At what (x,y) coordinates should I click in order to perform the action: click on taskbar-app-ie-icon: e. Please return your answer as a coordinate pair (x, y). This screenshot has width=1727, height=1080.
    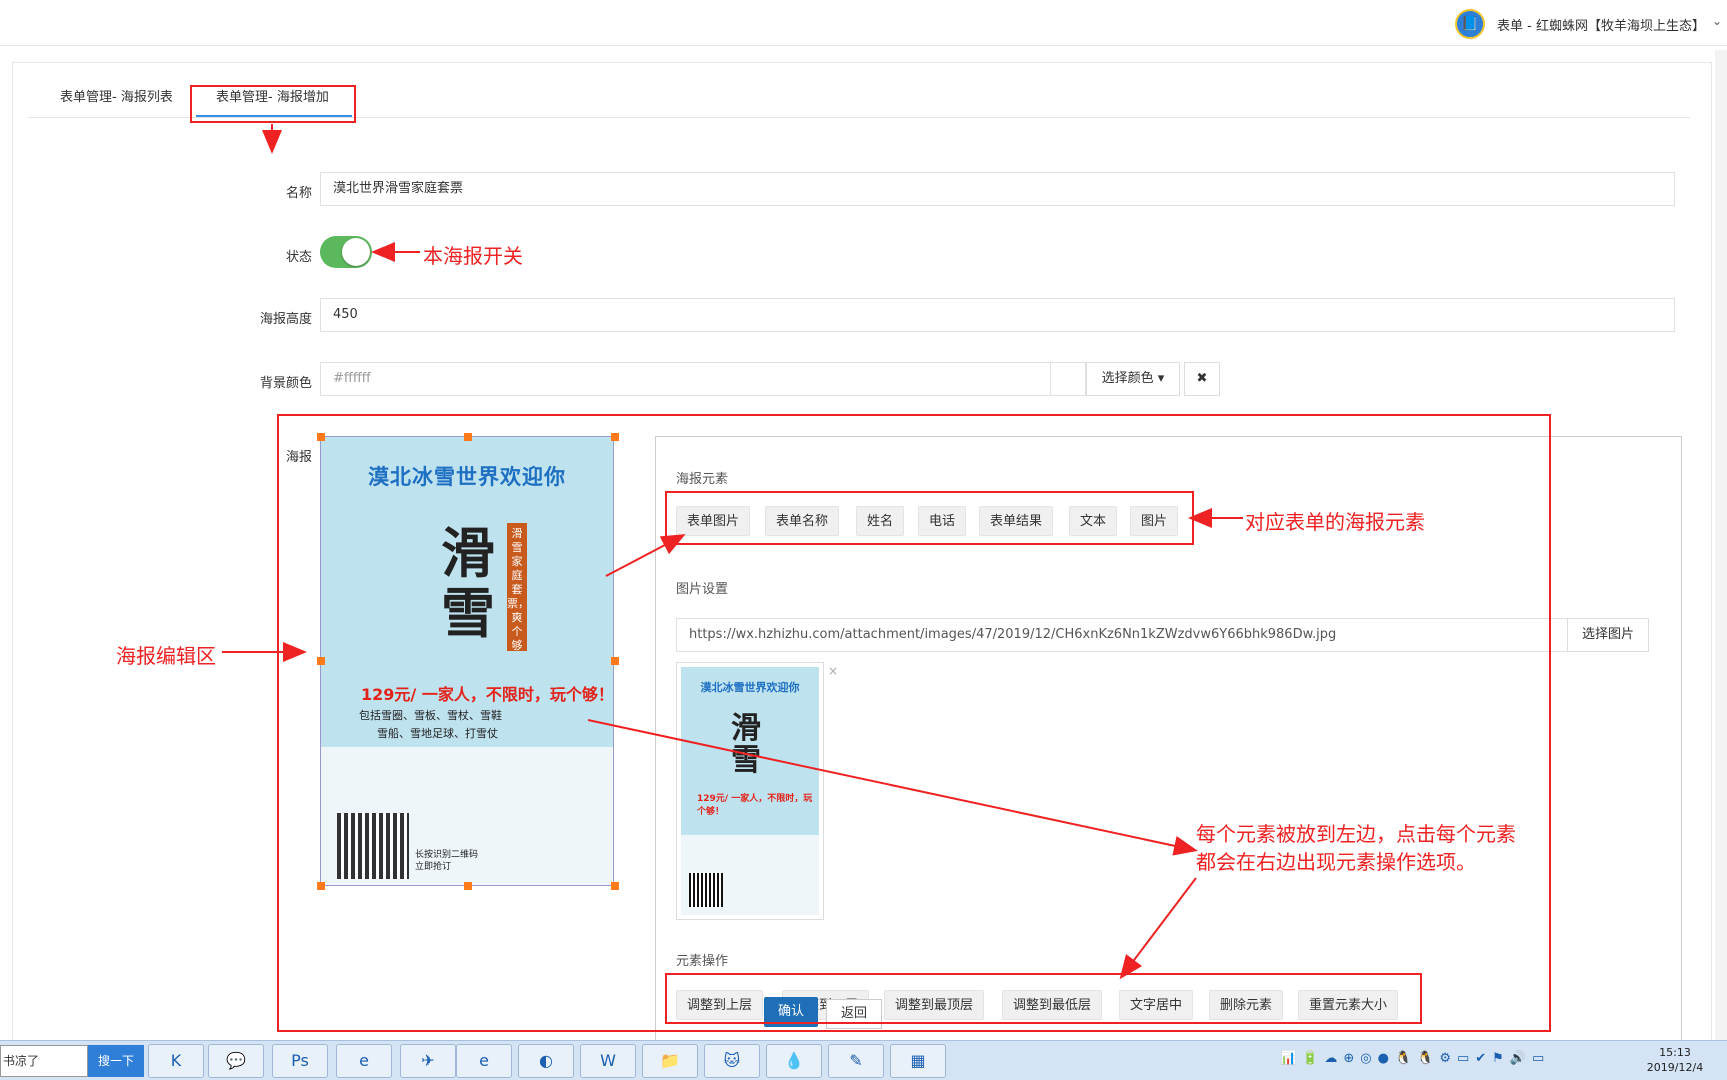
    Looking at the image, I should click on (364, 1061).